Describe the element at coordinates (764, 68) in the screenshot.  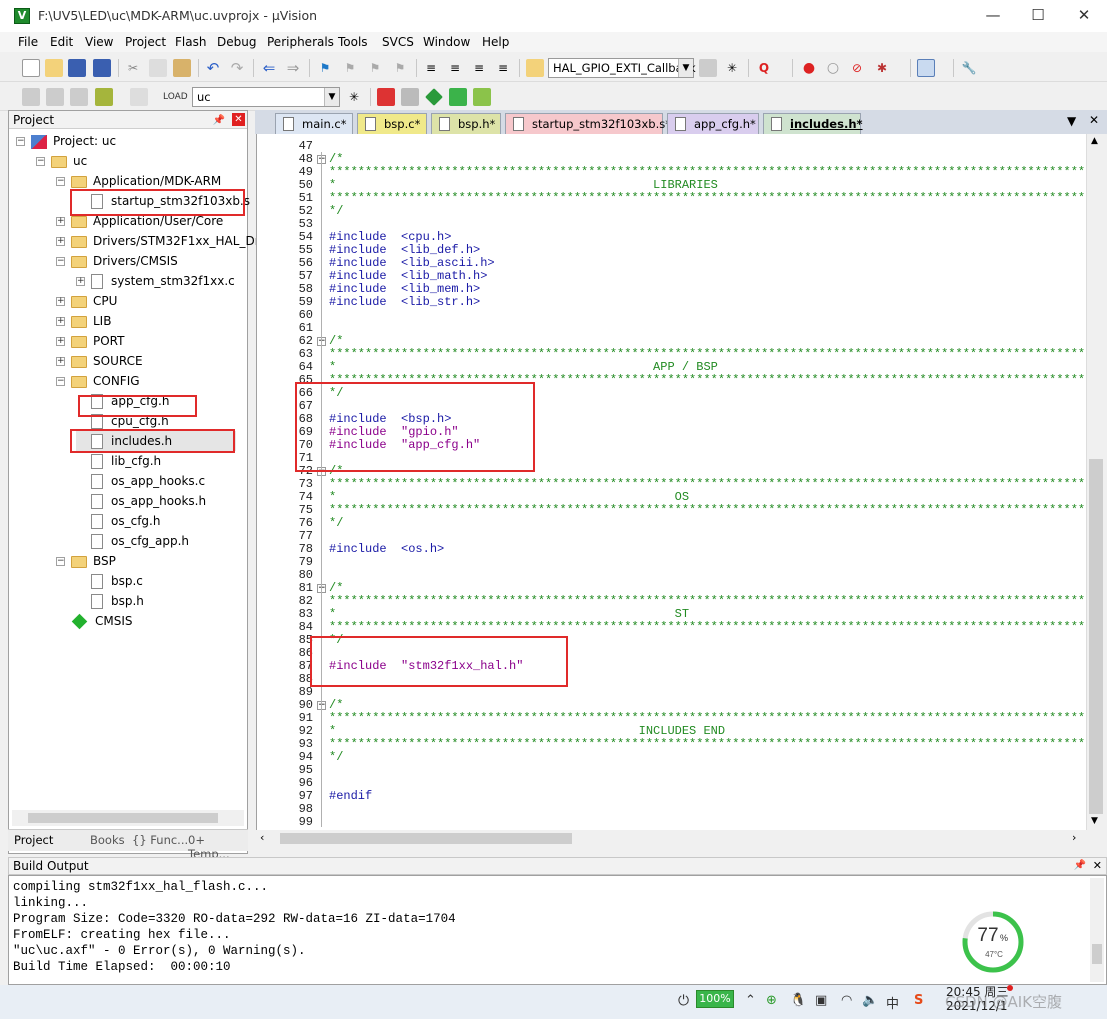
I see `debug-session-icon: Q` at that location.